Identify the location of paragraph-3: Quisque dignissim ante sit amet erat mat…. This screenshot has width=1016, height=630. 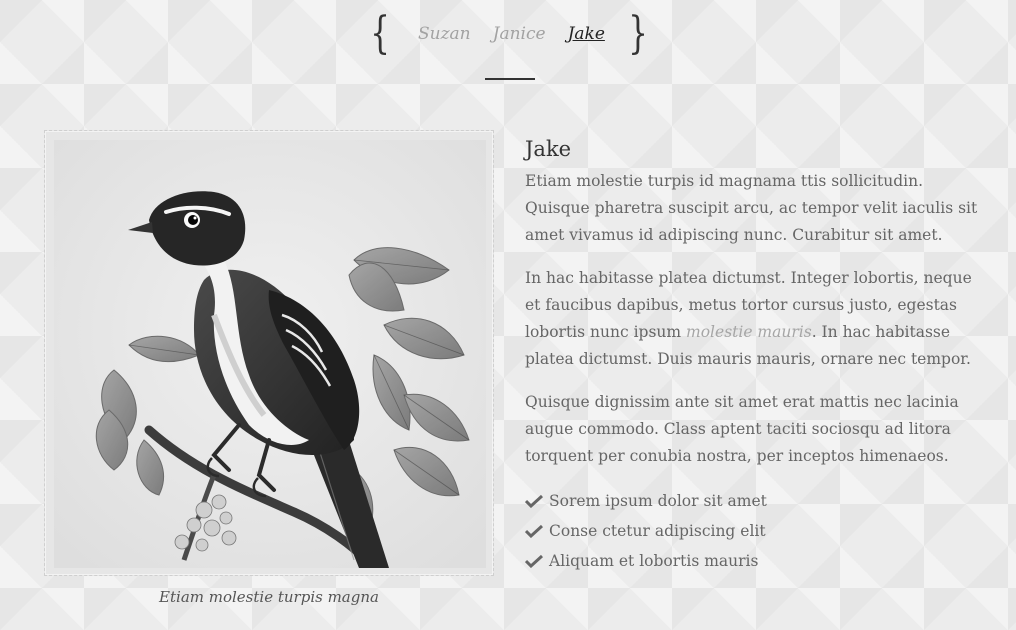
(742, 429).